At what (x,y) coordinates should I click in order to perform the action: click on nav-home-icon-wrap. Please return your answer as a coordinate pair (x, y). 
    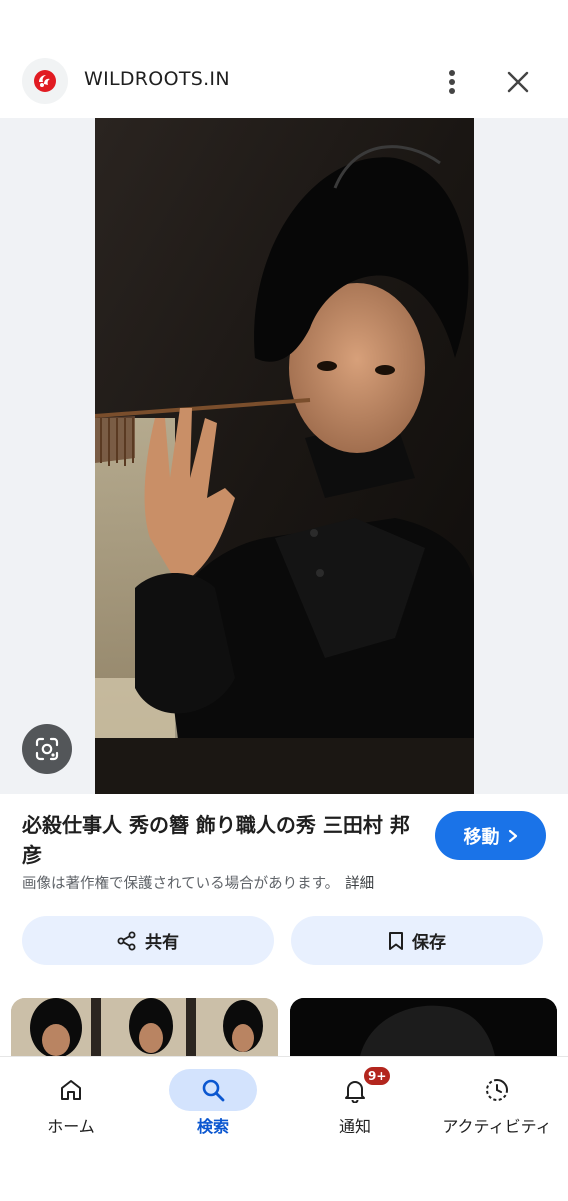
    Looking at the image, I should click on (71, 1090).